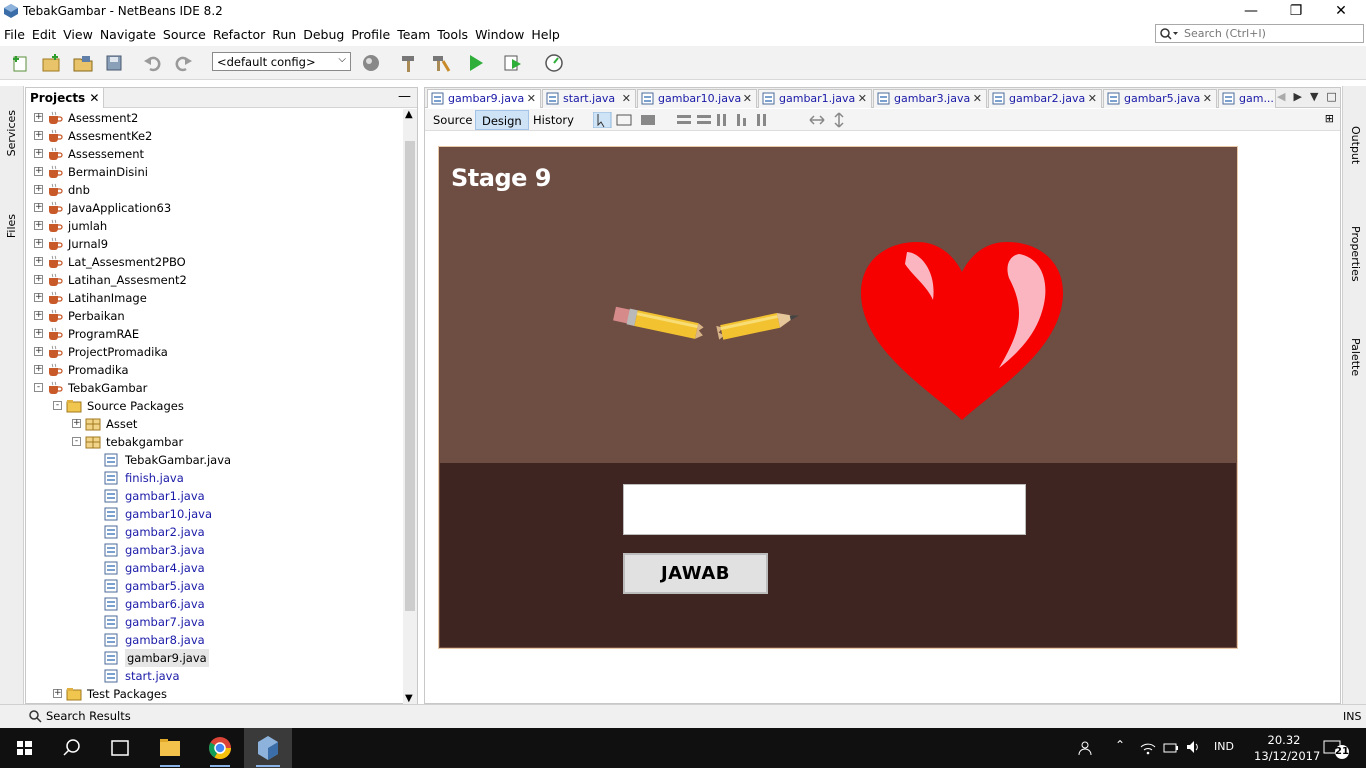 The width and height of the screenshot is (1366, 768). I want to click on search-results-tab: Search Results, so click(88, 716).